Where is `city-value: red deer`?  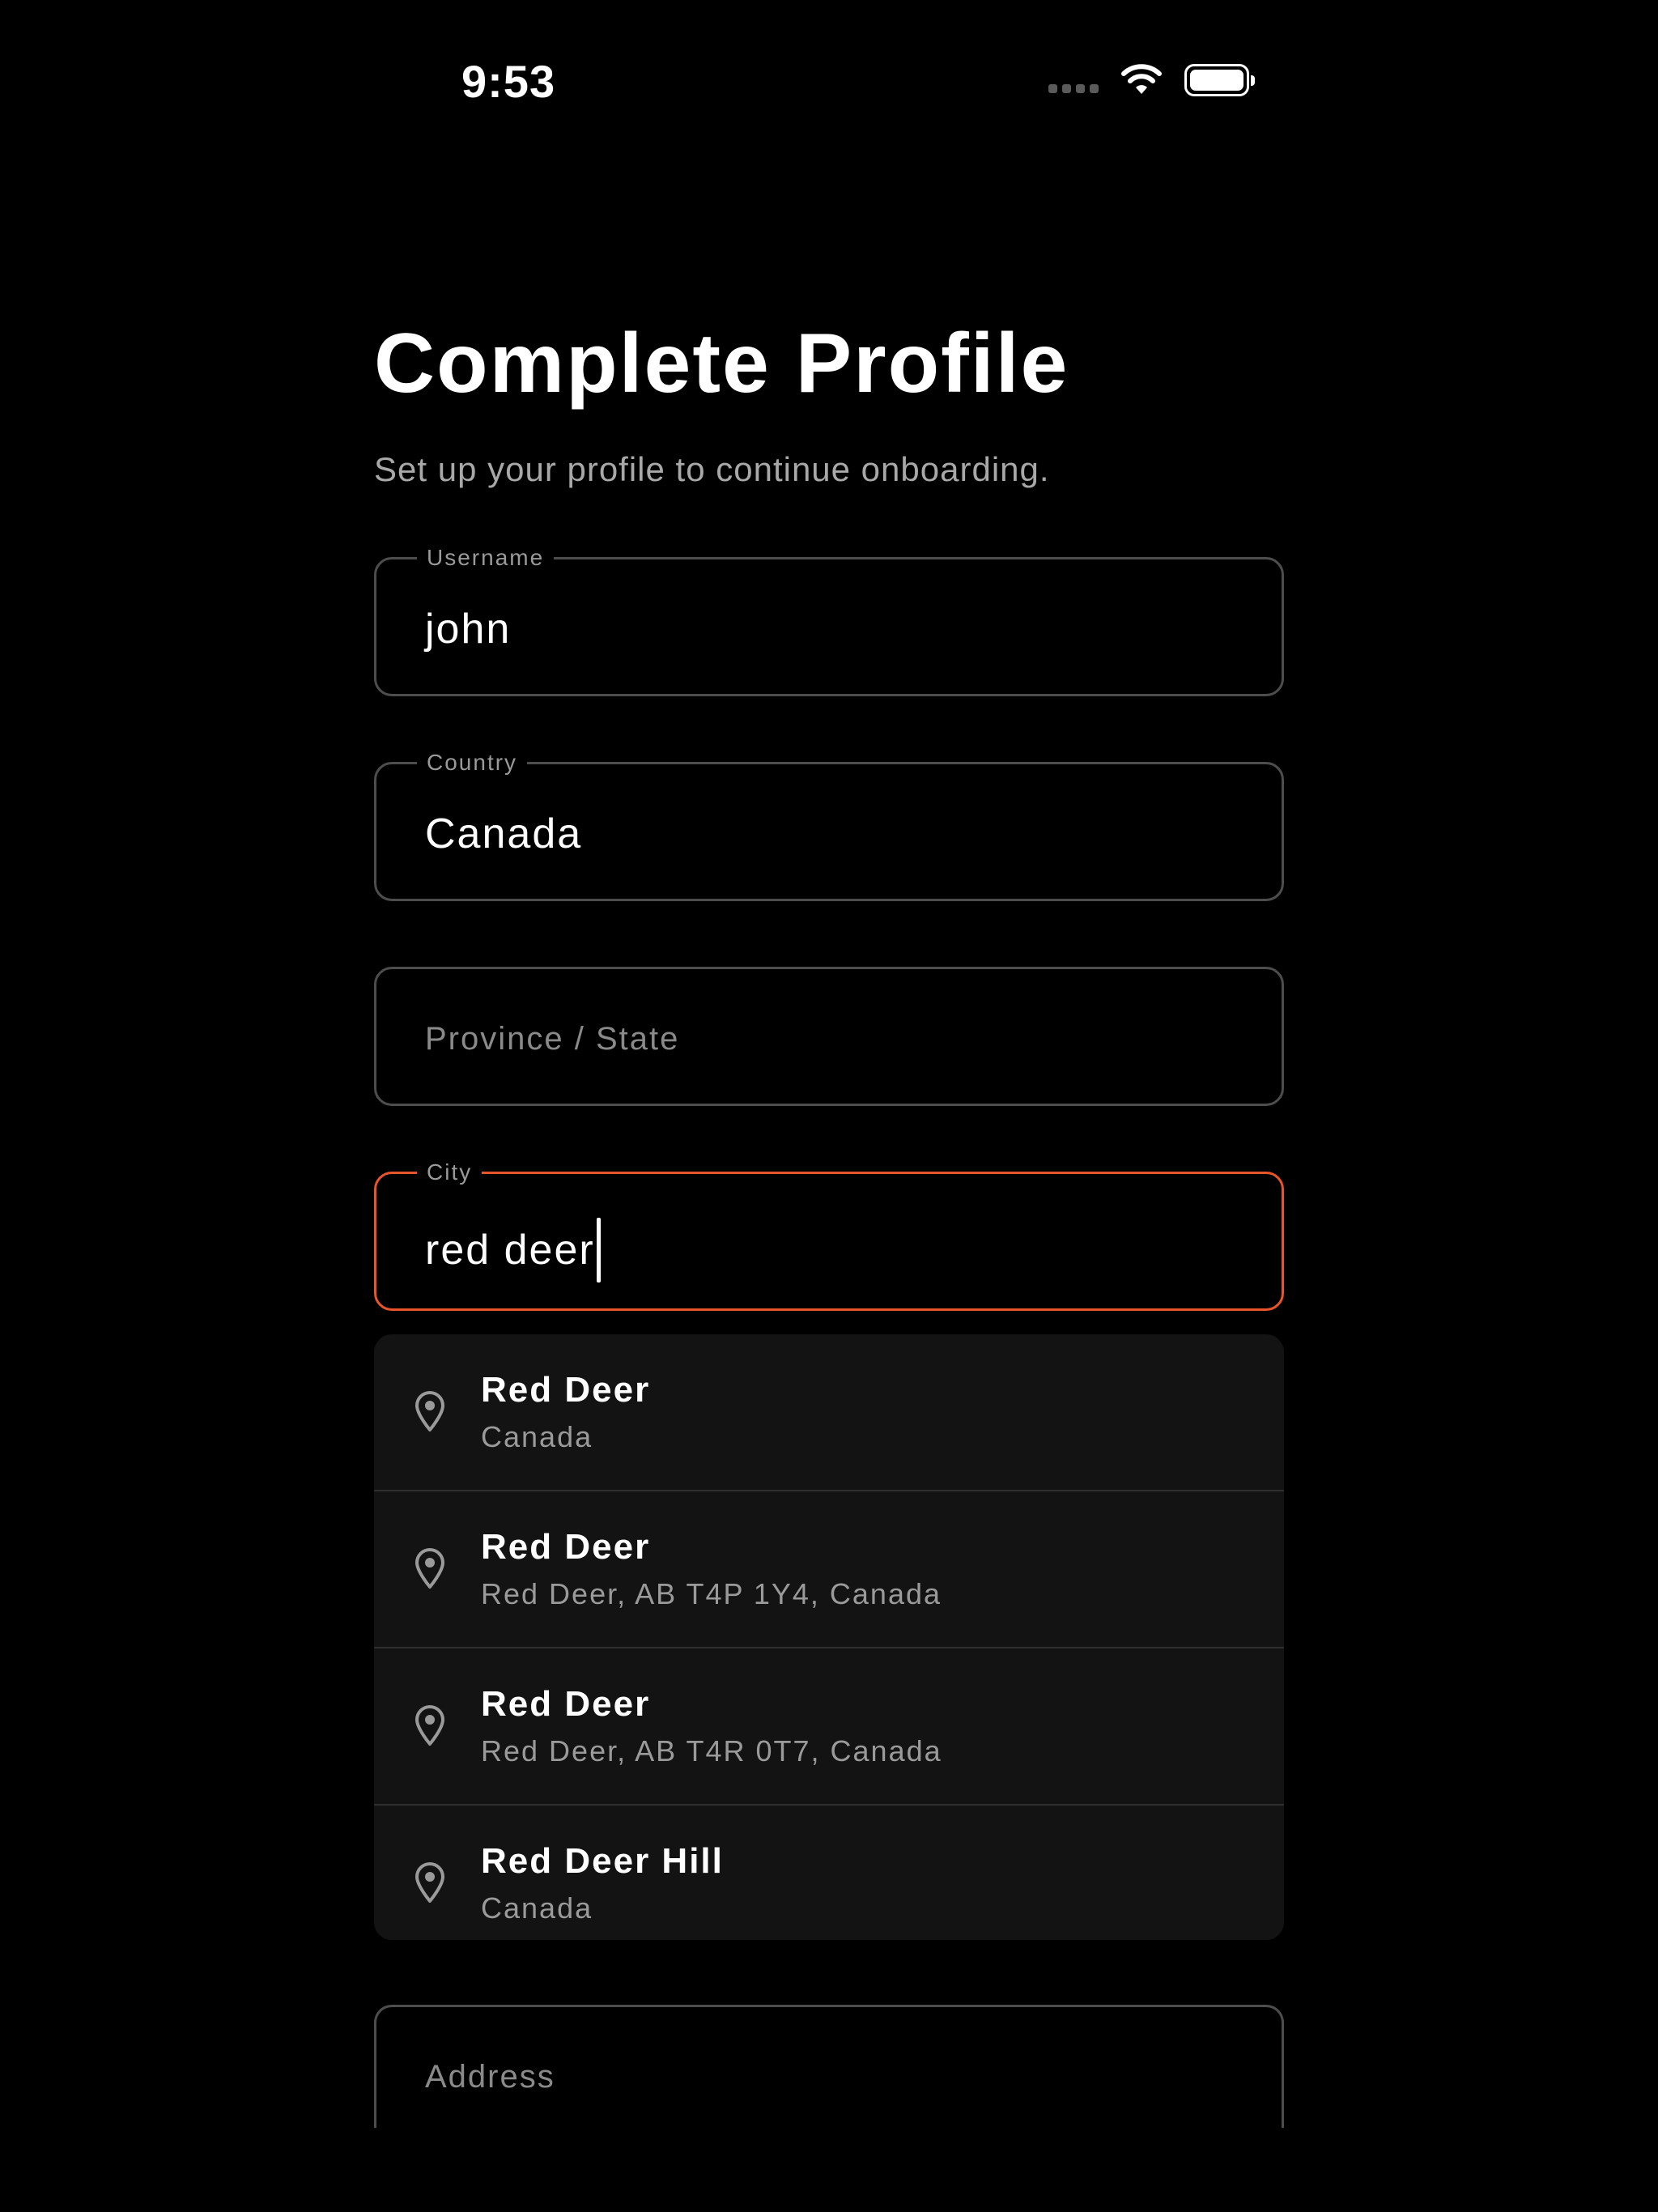
city-value: red deer is located at coordinates (513, 1251).